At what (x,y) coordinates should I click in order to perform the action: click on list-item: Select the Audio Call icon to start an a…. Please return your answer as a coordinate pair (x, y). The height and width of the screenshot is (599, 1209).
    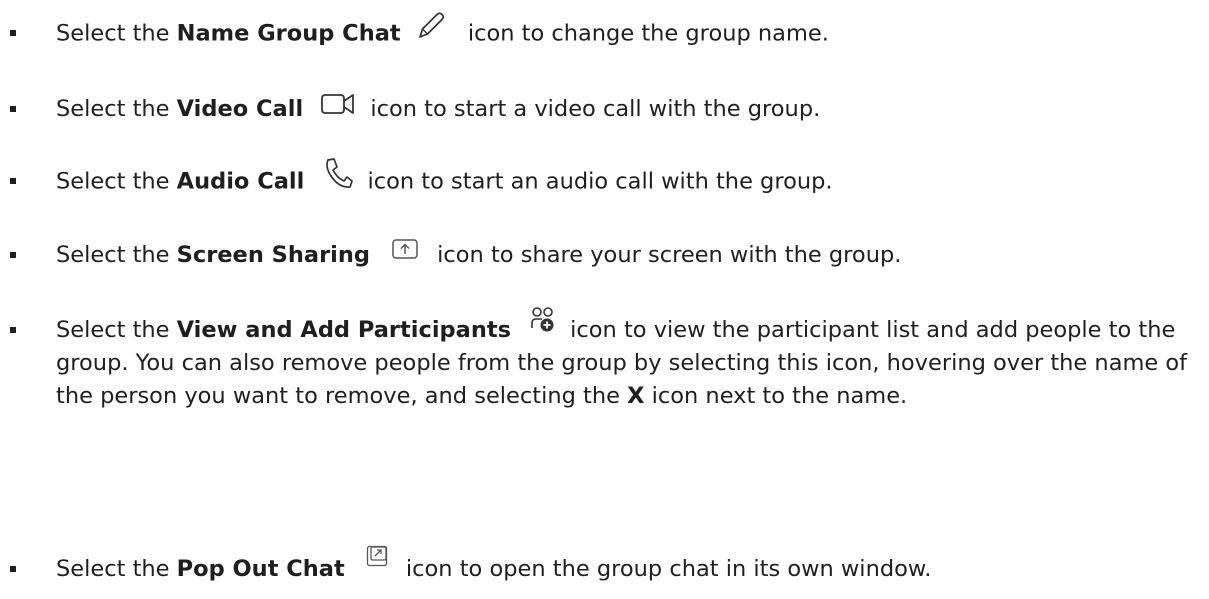
    Looking at the image, I should click on (631, 178).